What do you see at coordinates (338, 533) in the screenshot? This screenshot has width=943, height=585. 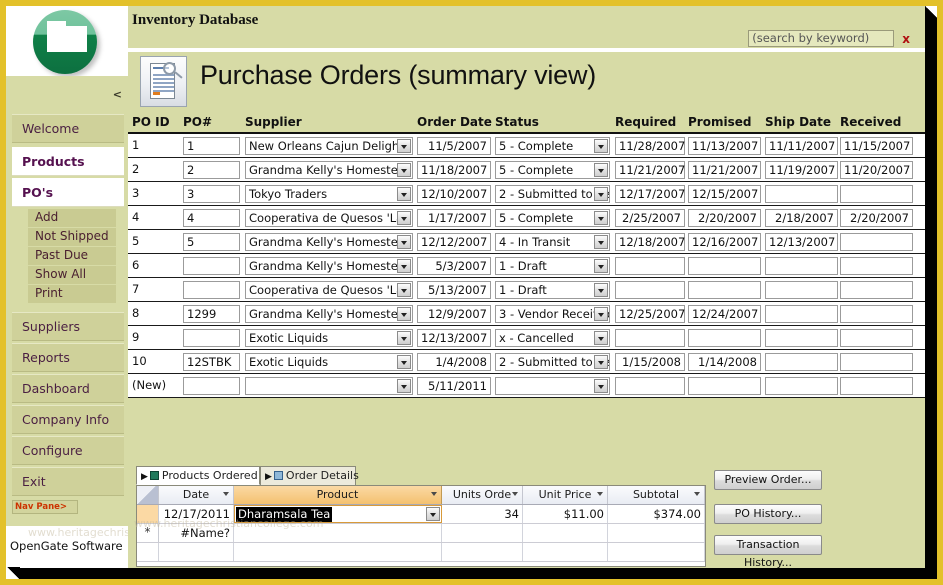 I see `subgrid-newrow-cell-product` at bounding box center [338, 533].